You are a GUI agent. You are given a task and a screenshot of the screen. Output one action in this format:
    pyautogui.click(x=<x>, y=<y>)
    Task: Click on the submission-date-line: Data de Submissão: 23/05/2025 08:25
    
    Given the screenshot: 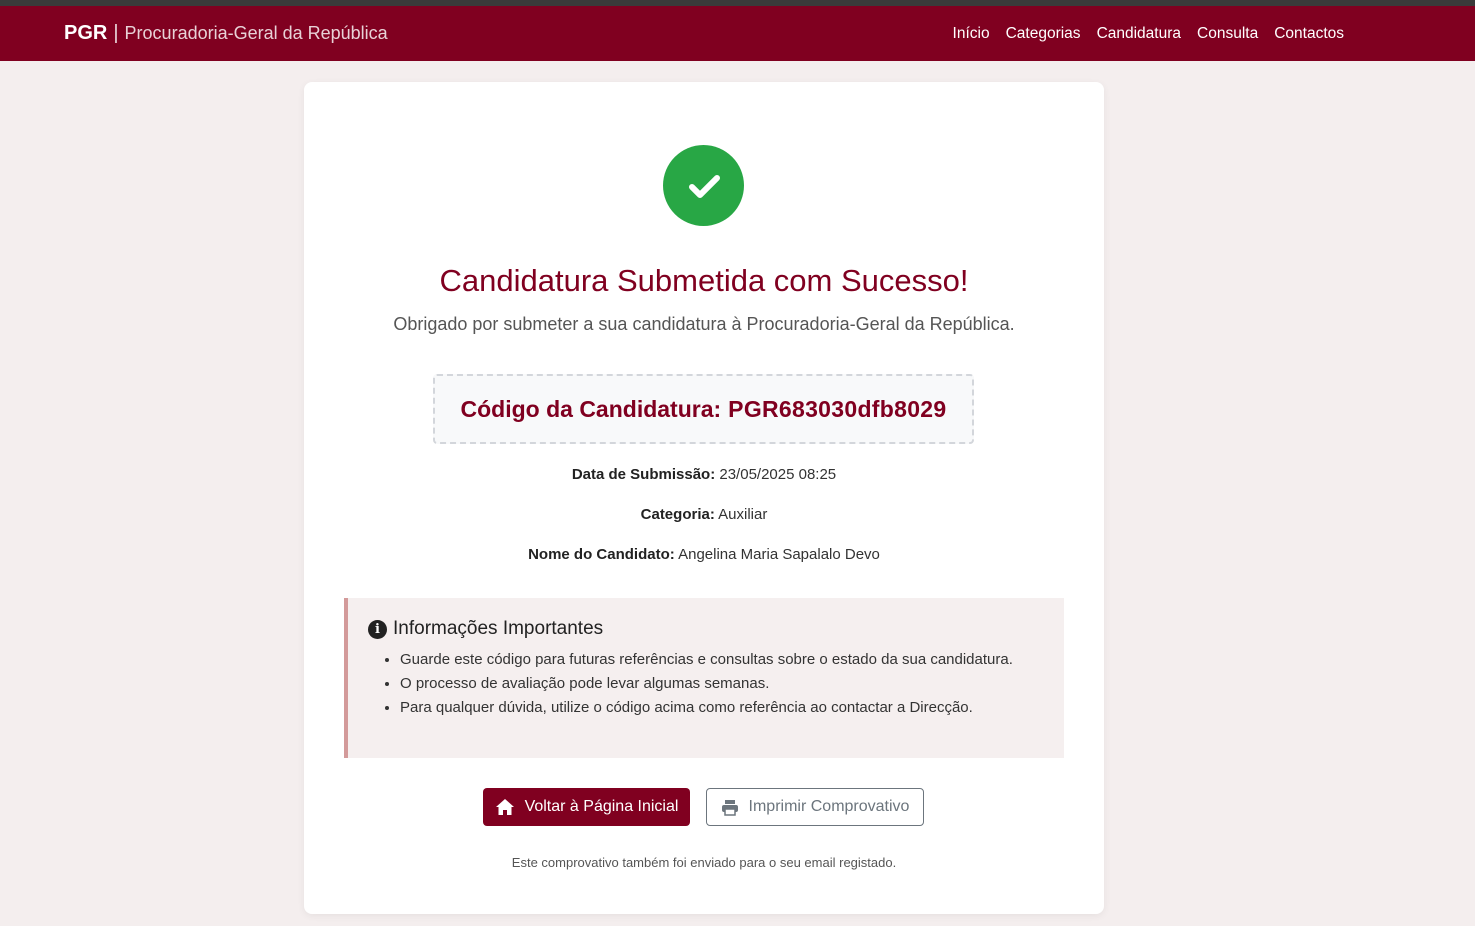 What is the action you would take?
    pyautogui.click(x=704, y=474)
    